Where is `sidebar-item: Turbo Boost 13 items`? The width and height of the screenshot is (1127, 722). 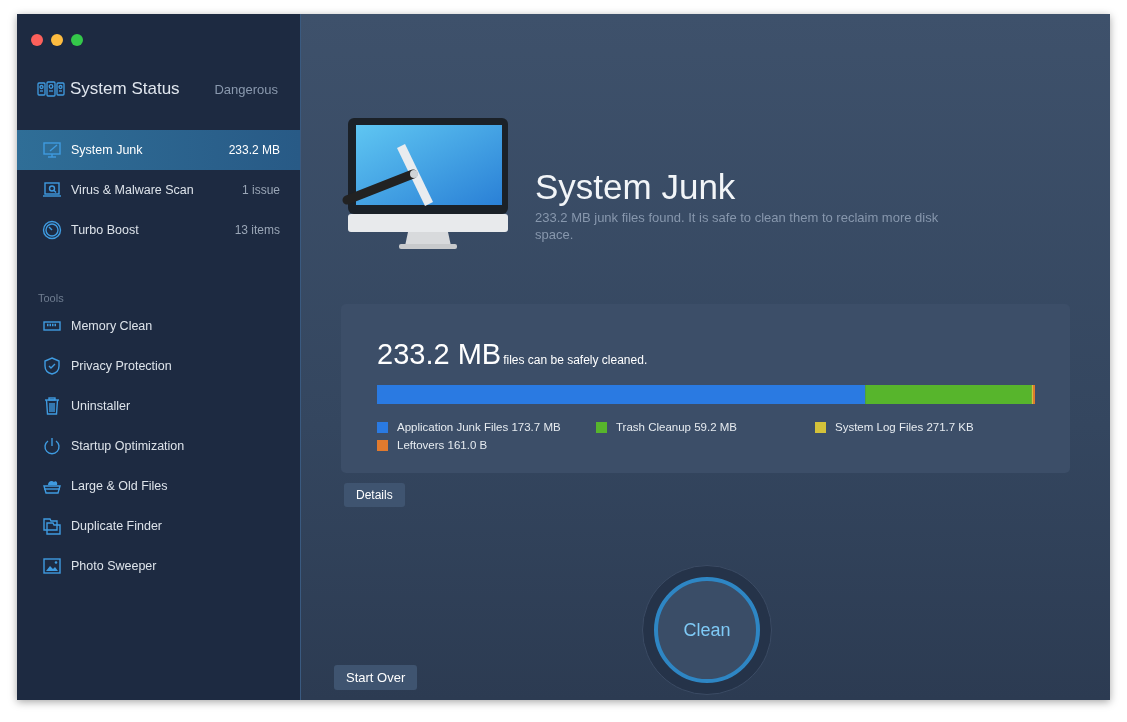 sidebar-item: Turbo Boost 13 items is located at coordinates (158, 230).